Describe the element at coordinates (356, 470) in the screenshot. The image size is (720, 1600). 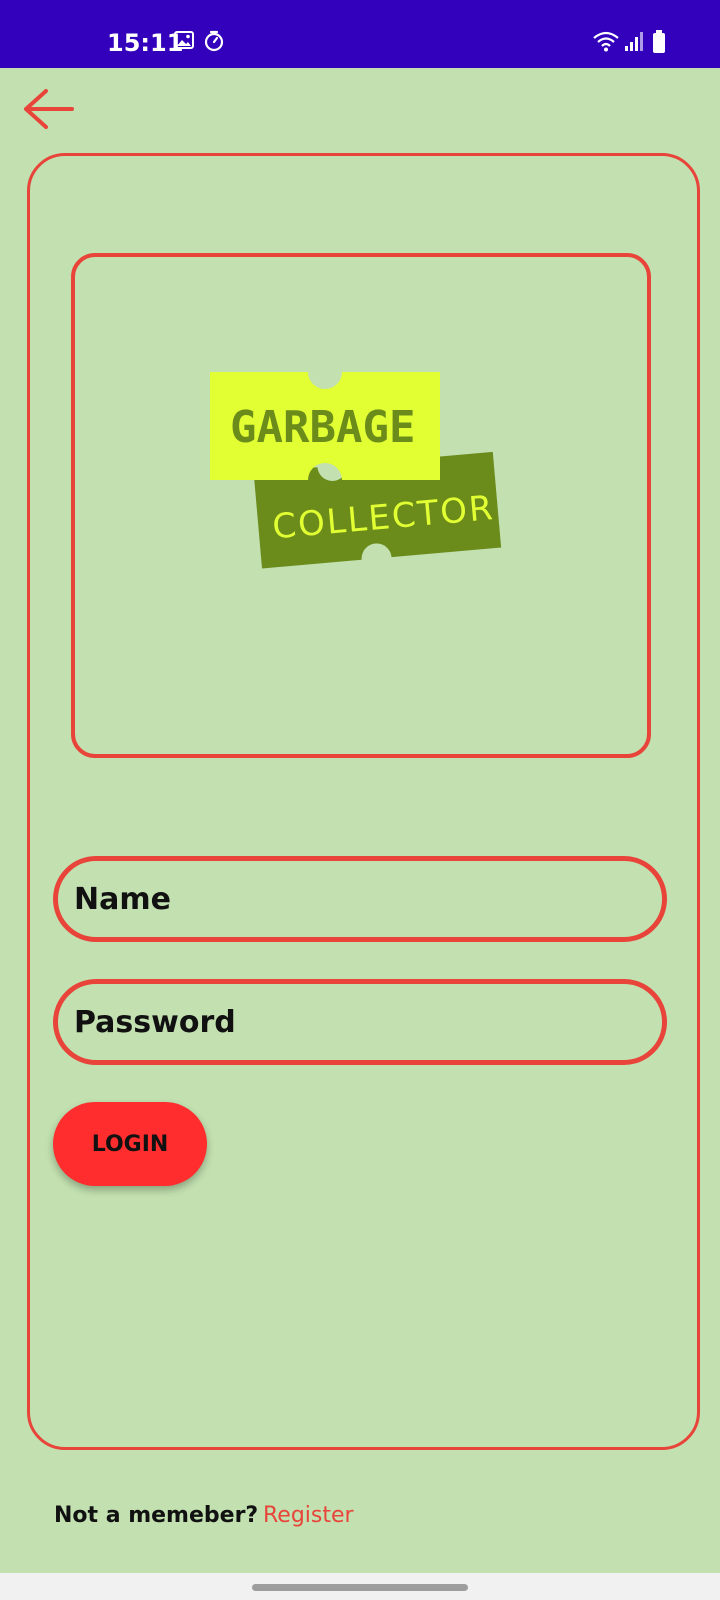
I see `garbage-collector-logo: COLLECTOR GARBAGE` at that location.